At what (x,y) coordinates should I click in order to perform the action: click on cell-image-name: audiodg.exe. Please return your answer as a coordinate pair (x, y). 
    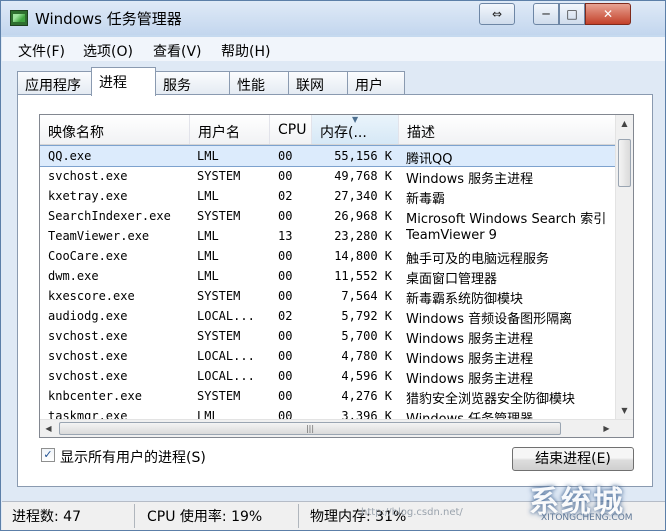
    Looking at the image, I should click on (88, 316).